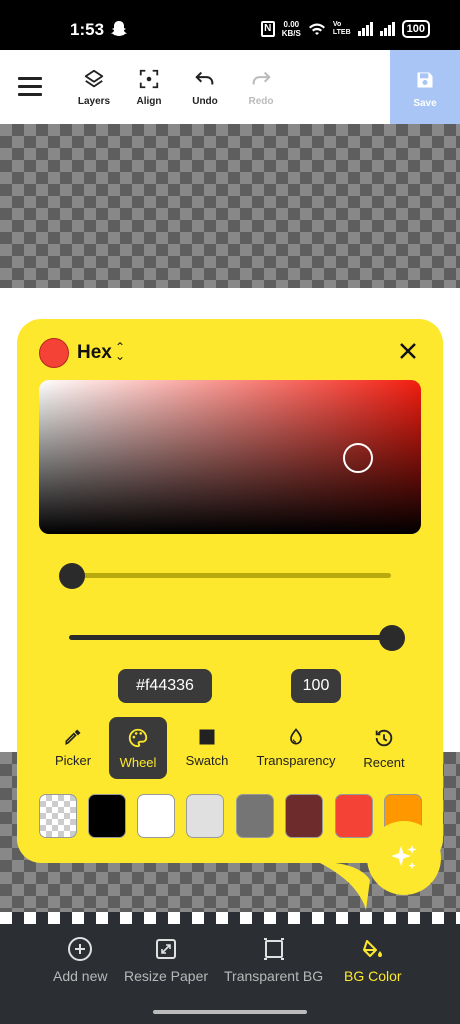  I want to click on eyedropper-icon, so click(73, 737).